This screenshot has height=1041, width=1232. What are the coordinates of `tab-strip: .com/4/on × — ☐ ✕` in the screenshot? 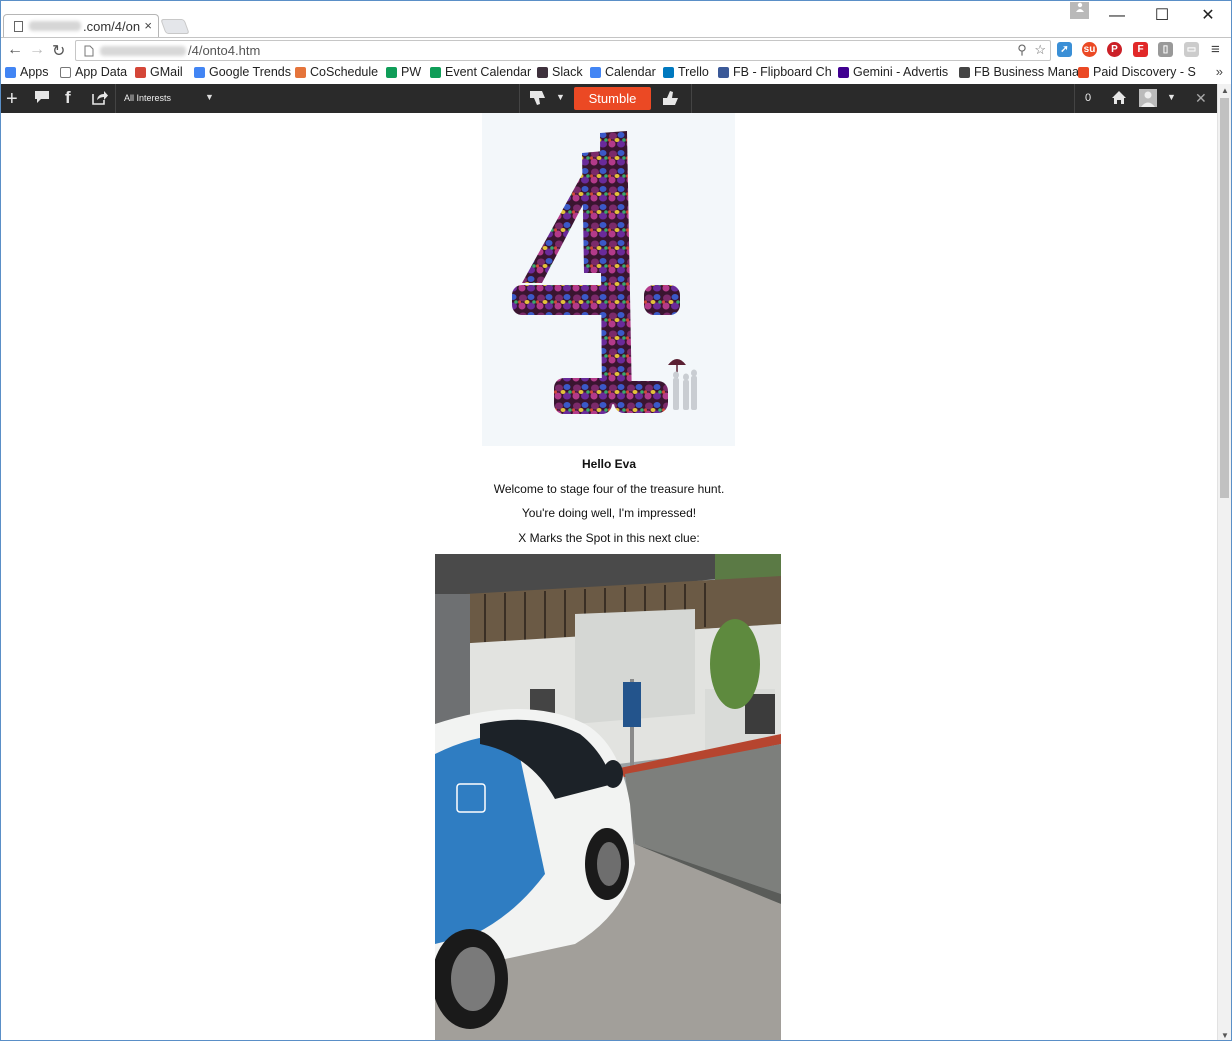 It's located at (616, 19).